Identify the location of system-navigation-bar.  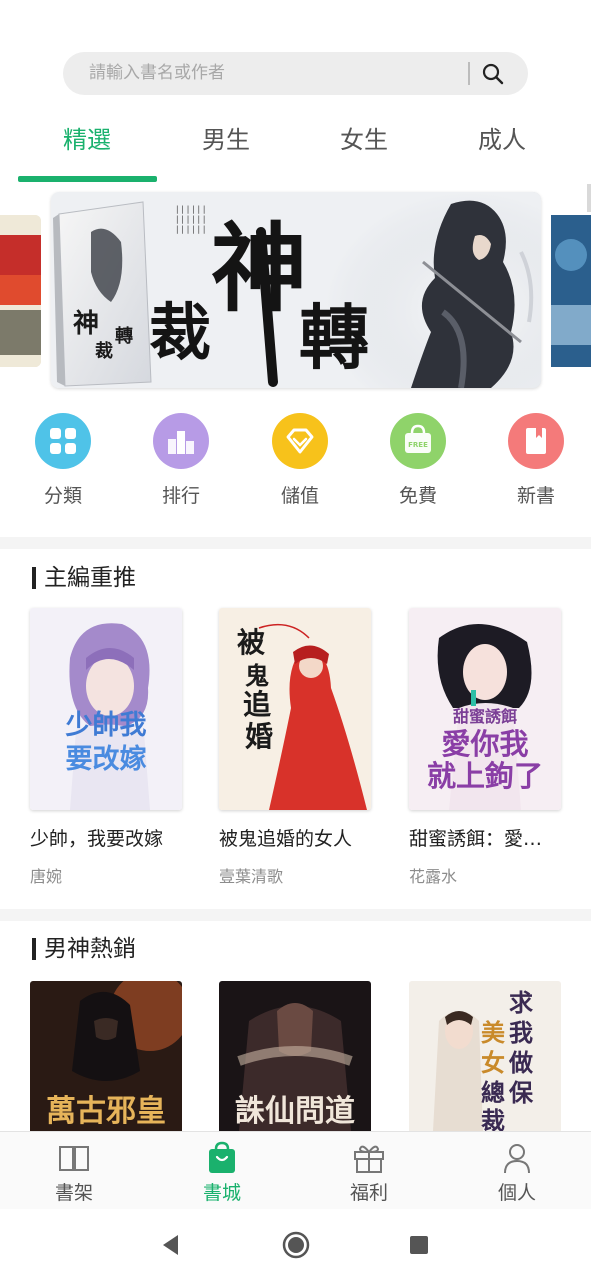
(295, 1244).